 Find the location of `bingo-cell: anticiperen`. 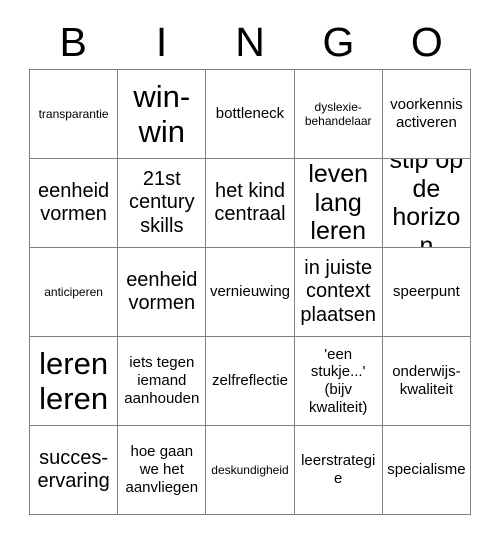

bingo-cell: anticiperen is located at coordinates (74, 292).